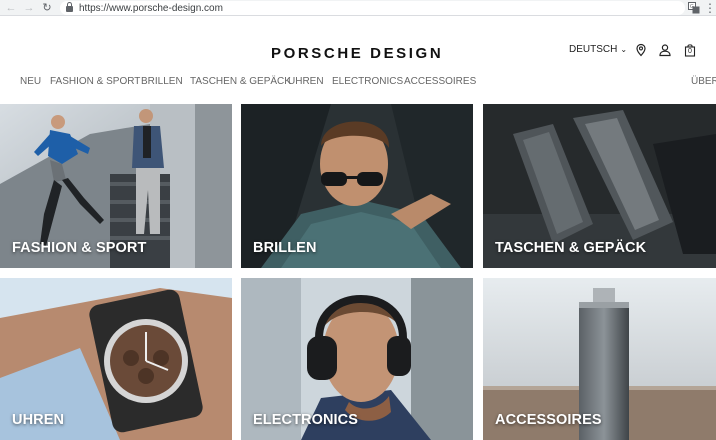 Image resolution: width=716 pixels, height=440 pixels. Describe the element at coordinates (162, 81) in the screenshot. I see `nav-item-brillen: BRILLEN` at that location.